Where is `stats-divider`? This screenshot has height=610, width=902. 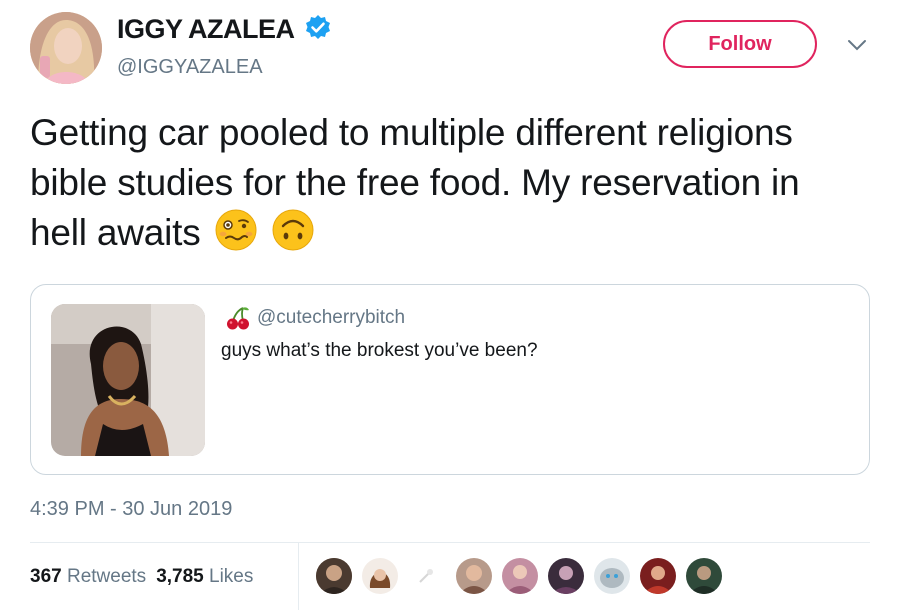
stats-divider is located at coordinates (298, 576).